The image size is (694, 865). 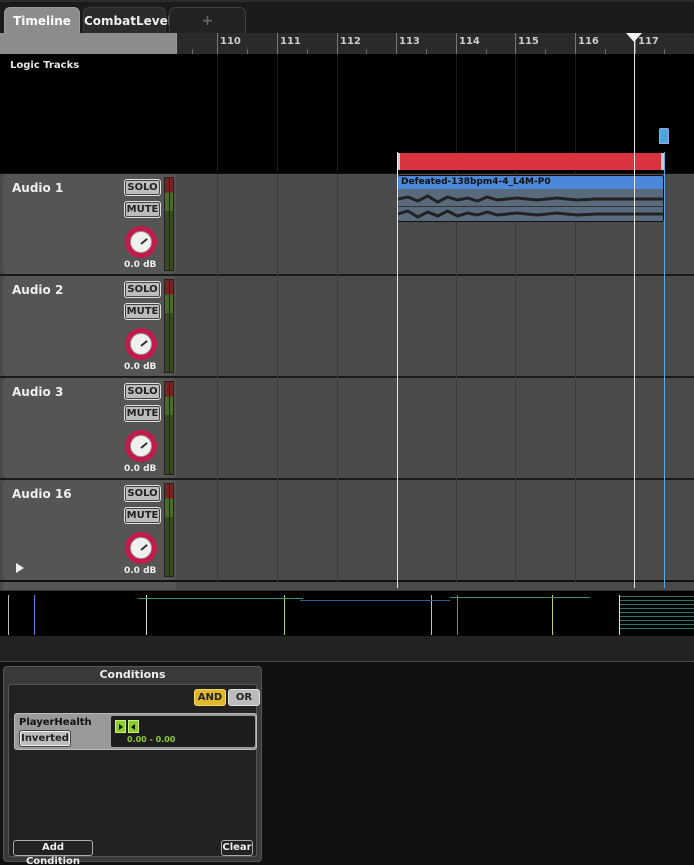 What do you see at coordinates (88, 43) in the screenshot?
I see `ruler-header` at bounding box center [88, 43].